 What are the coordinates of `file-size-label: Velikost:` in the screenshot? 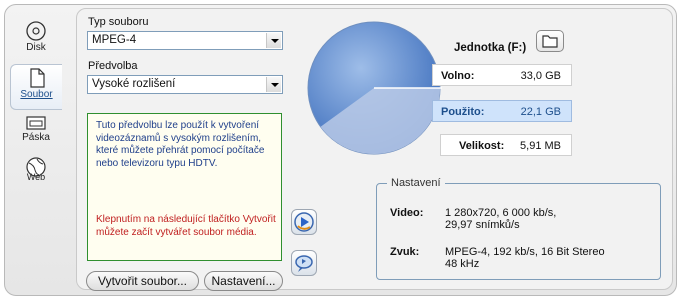 It's located at (482, 146).